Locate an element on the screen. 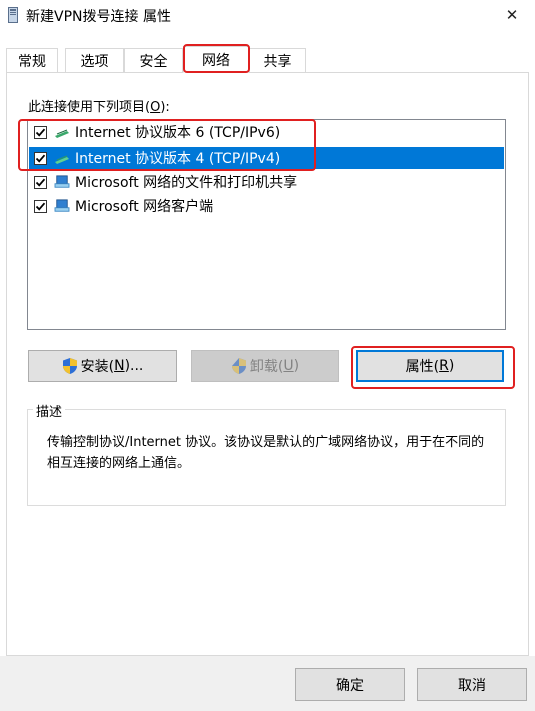 Image resolution: width=535 pixels, height=711 pixels. tab-strip: 常规 选项 安全 网络 共享 is located at coordinates (267, 59).